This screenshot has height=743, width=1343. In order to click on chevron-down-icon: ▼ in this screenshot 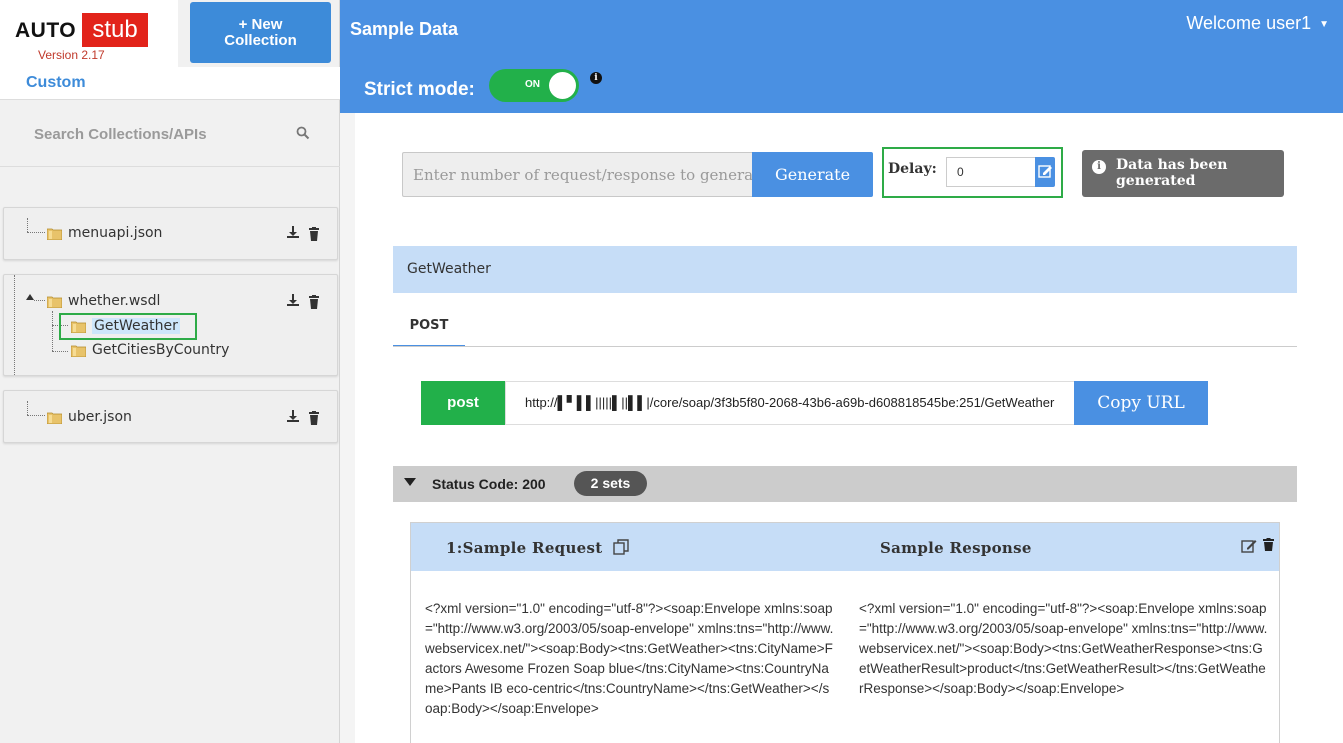, I will do `click(1324, 24)`.